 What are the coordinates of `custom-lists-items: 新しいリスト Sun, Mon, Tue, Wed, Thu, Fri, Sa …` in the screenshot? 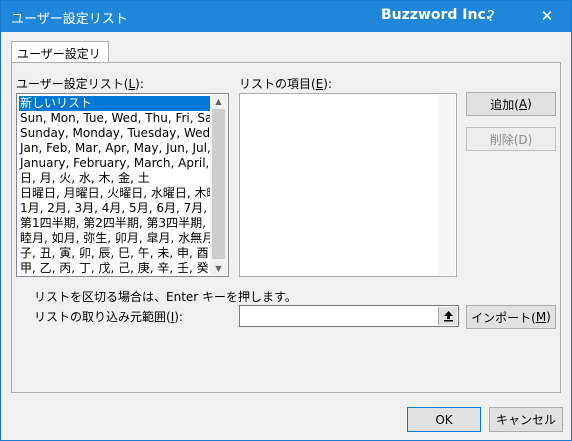 It's located at (115, 186).